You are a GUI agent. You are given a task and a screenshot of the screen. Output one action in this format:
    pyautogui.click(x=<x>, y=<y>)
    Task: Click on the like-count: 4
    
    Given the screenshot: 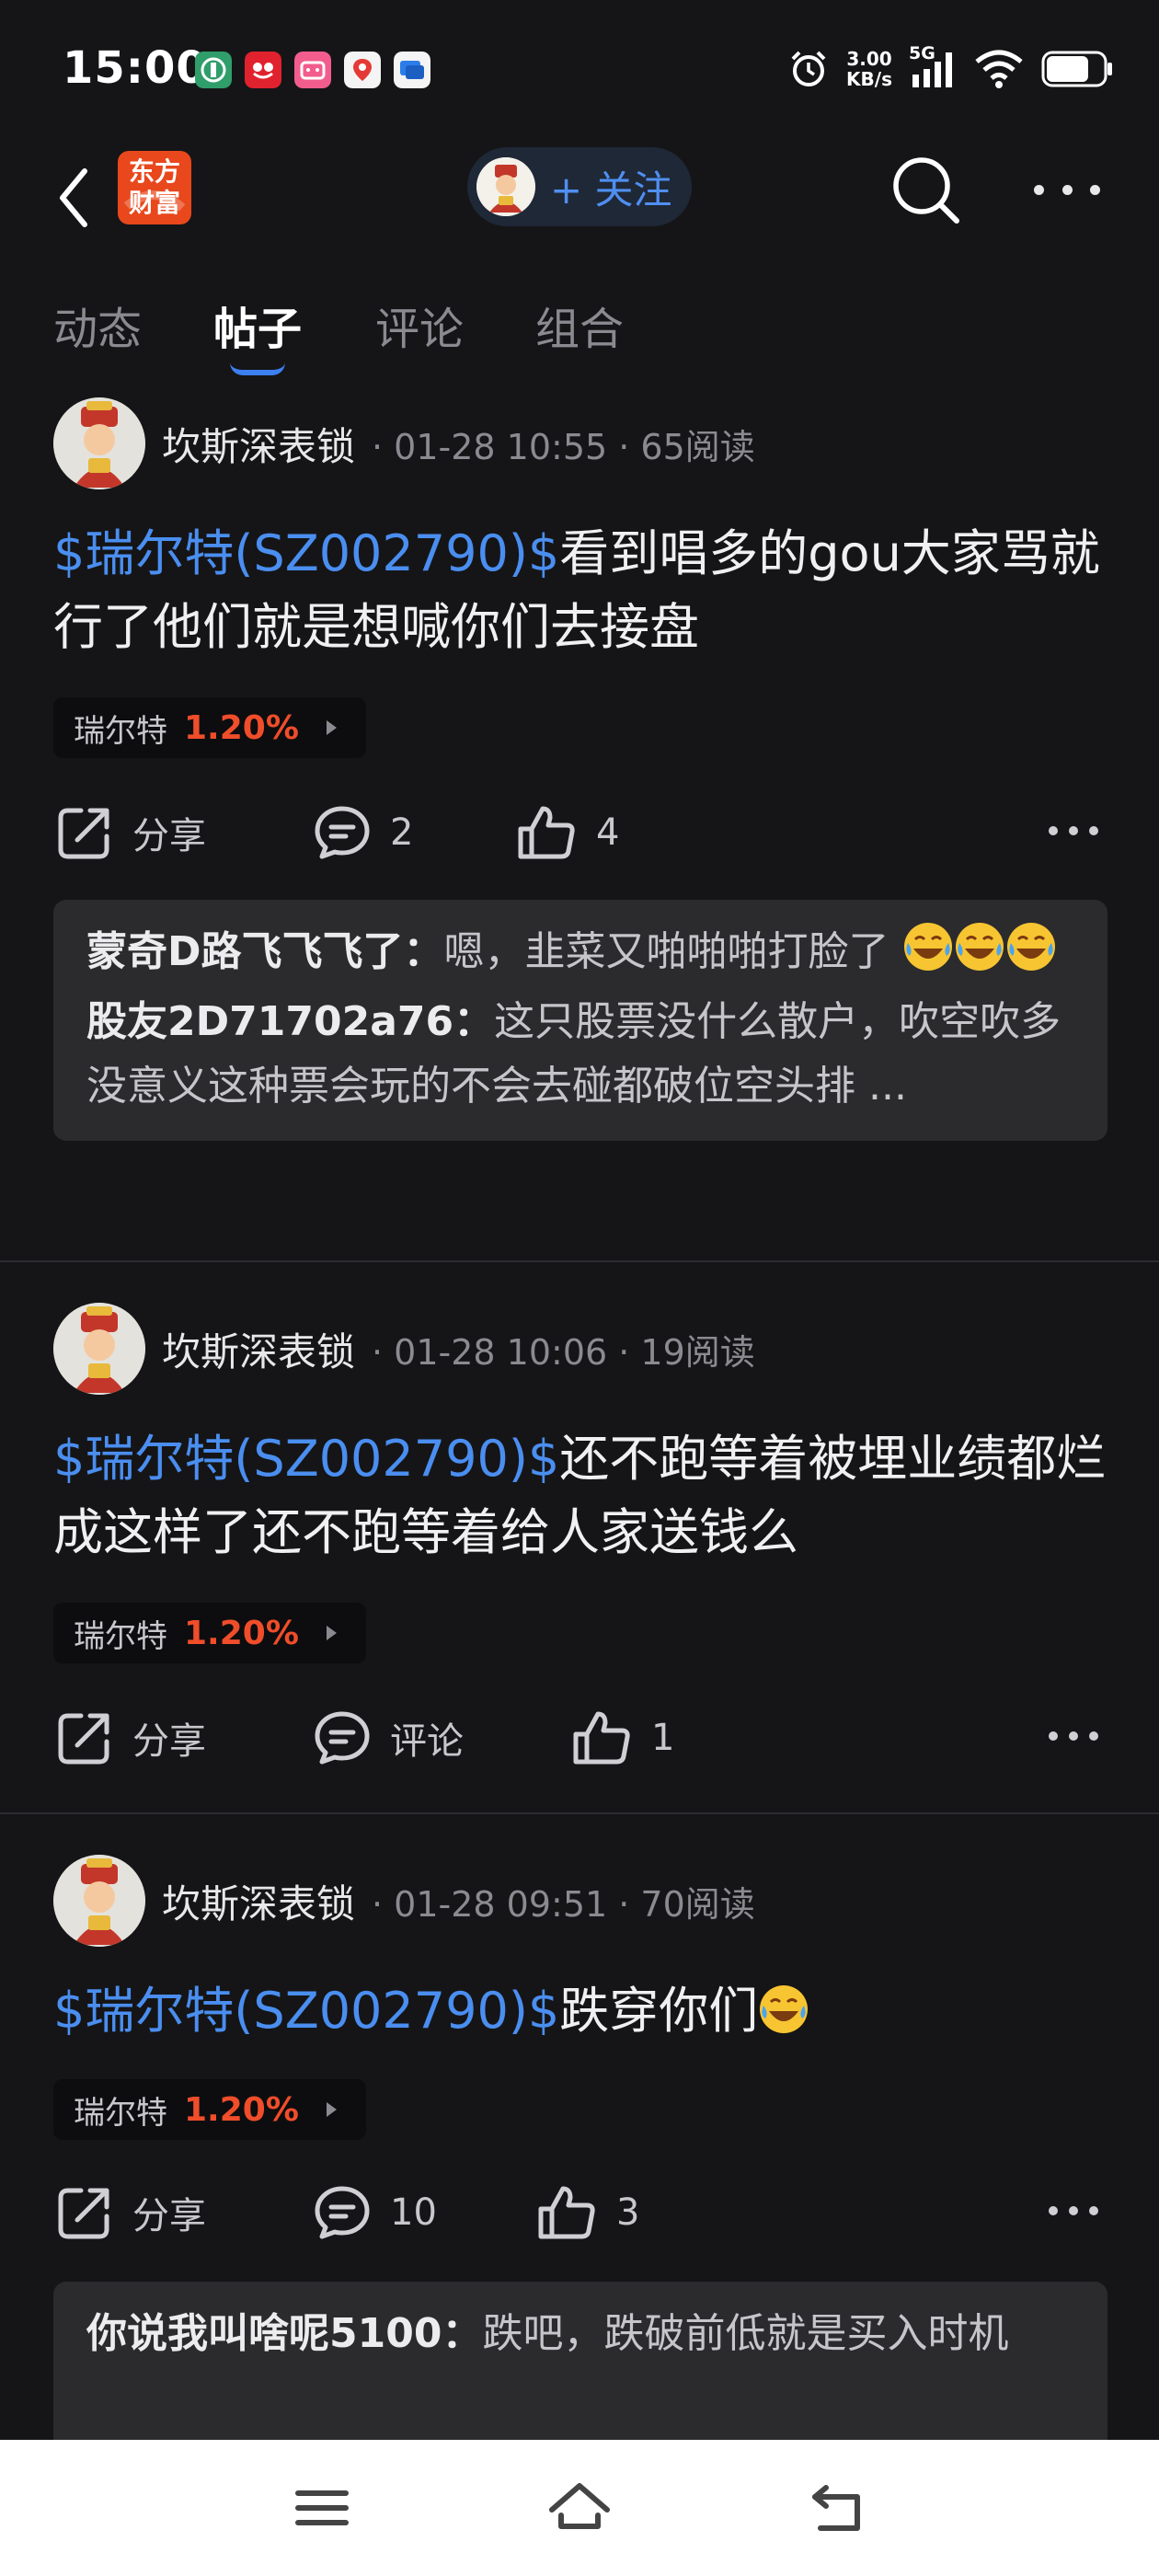 What is the action you would take?
    pyautogui.click(x=608, y=832)
    